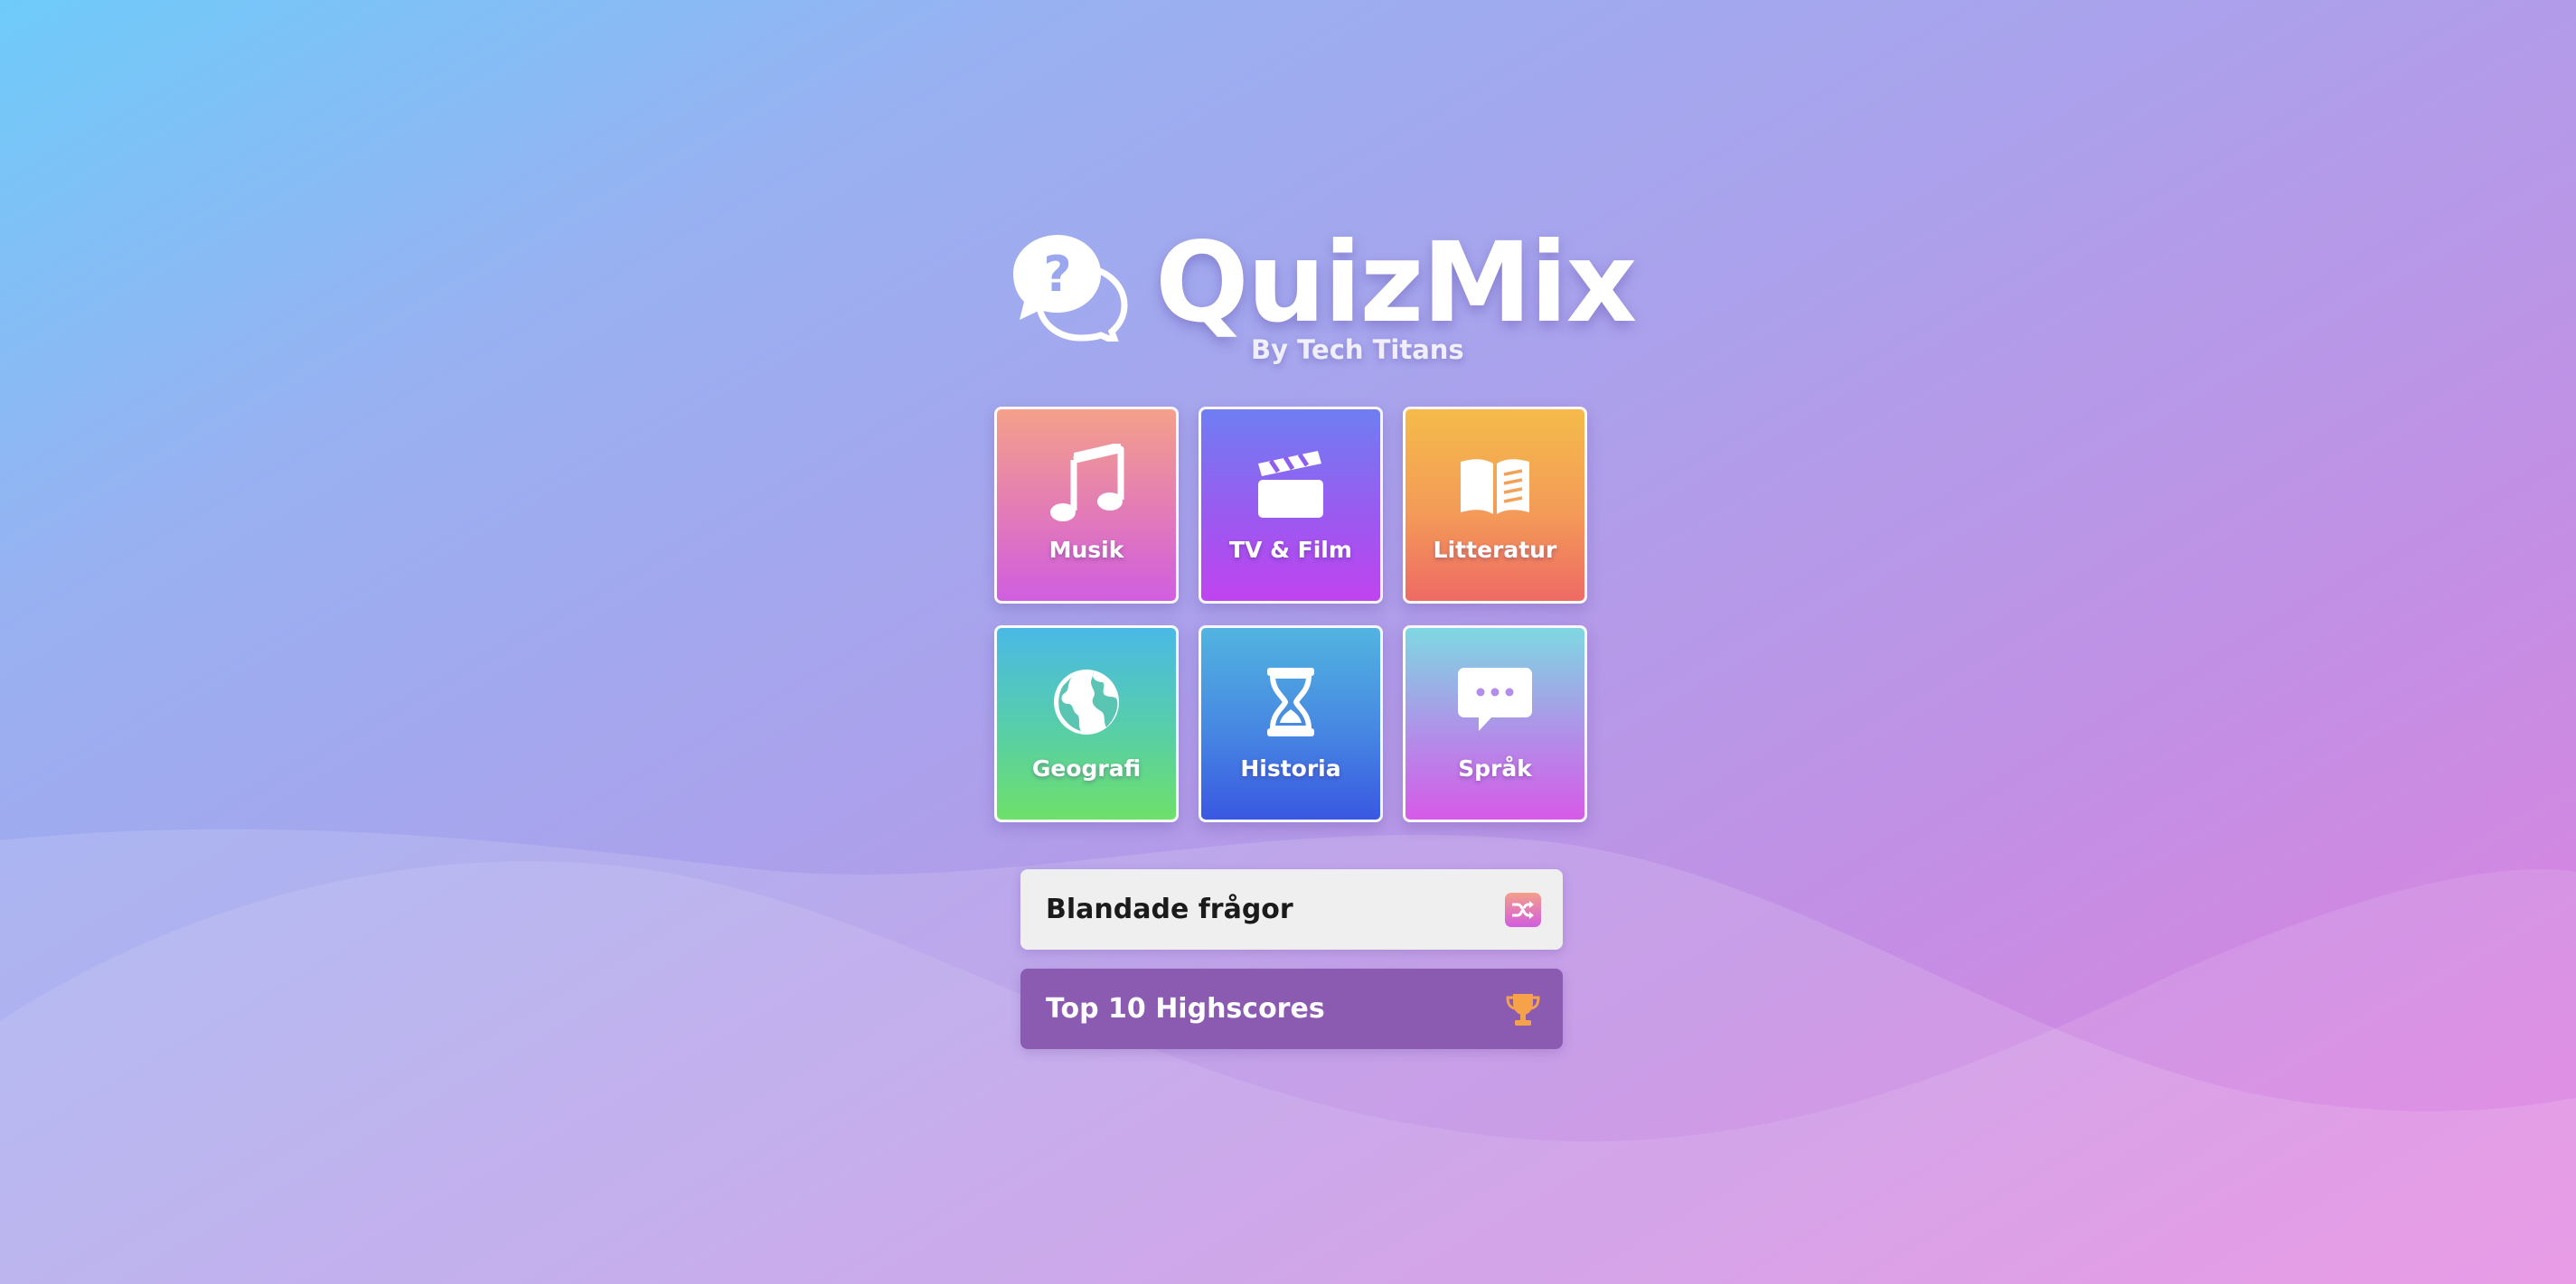  I want to click on category-label: Musik, so click(1086, 550).